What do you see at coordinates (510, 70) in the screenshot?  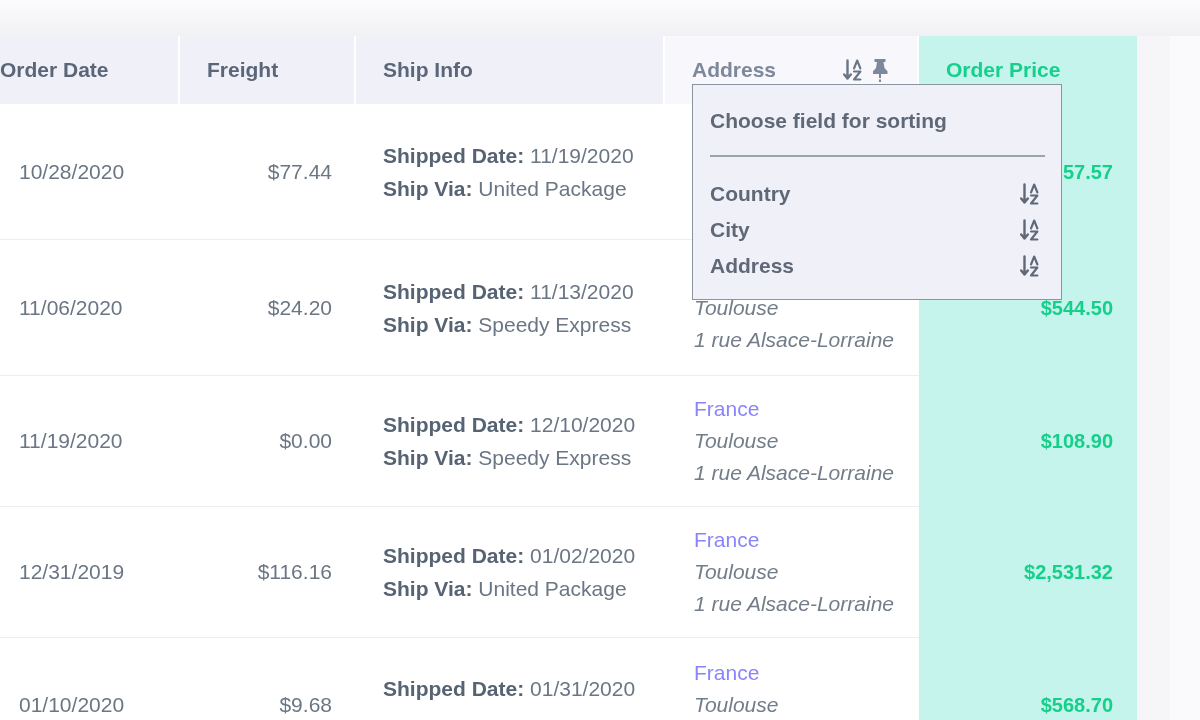 I see `column-header: Ship Info` at bounding box center [510, 70].